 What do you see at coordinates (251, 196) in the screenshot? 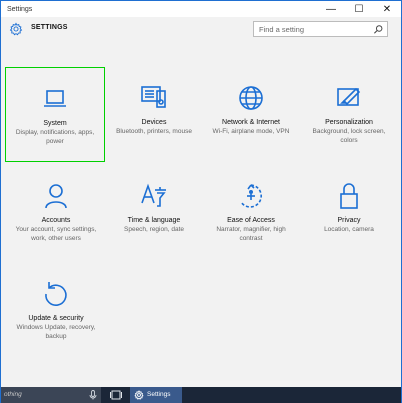
I see `ease-of-access-icon` at bounding box center [251, 196].